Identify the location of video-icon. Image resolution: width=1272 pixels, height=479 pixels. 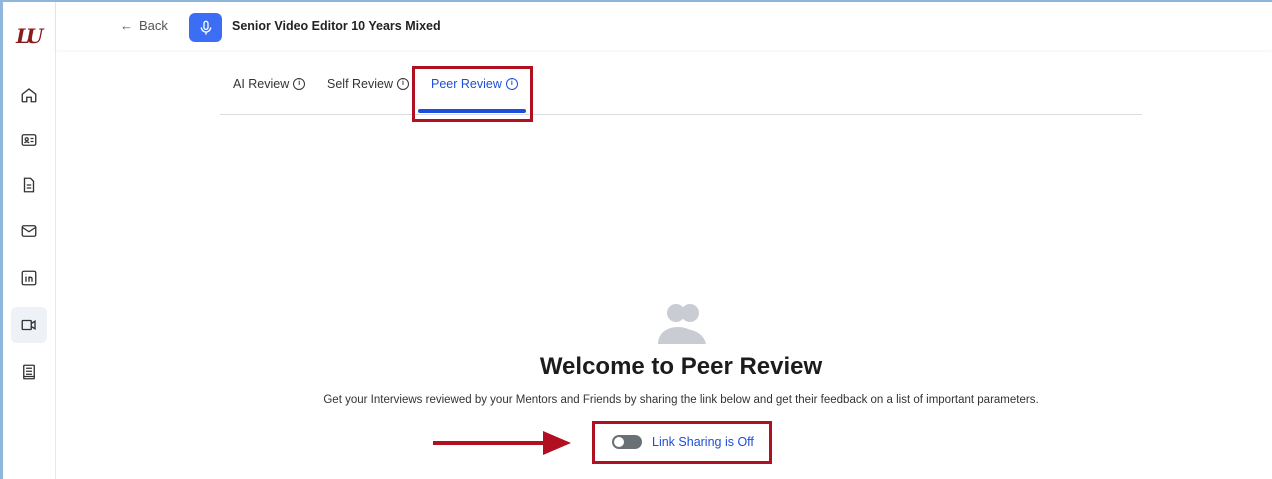
(28, 325).